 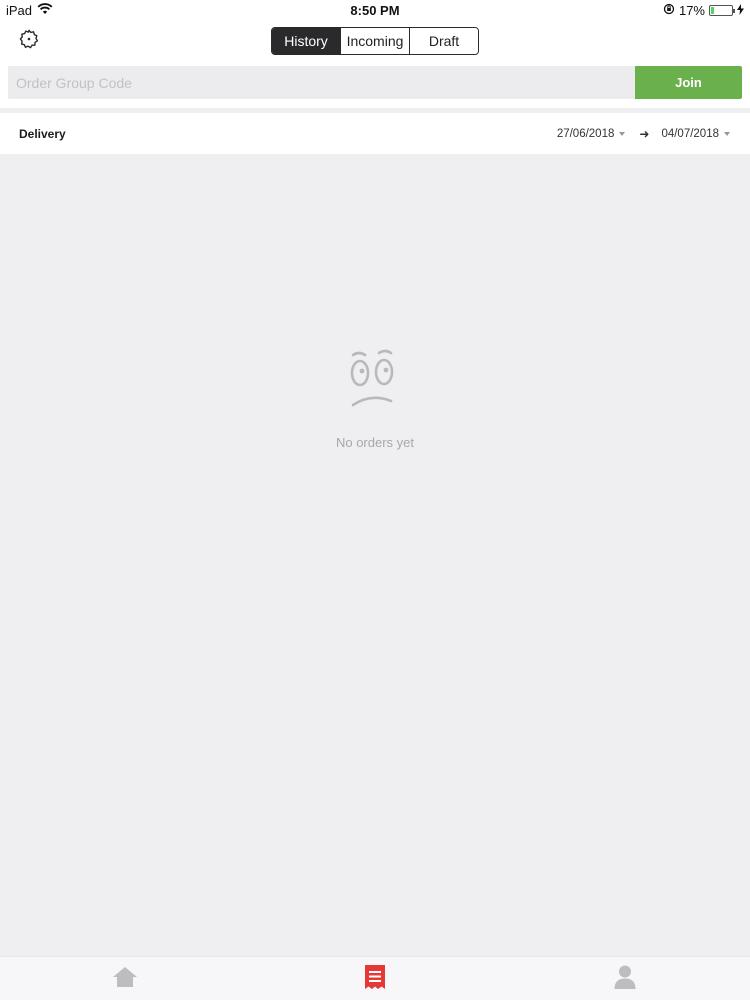 I want to click on status-bar: iPad 8:50 PM 17%, so click(x=375, y=11).